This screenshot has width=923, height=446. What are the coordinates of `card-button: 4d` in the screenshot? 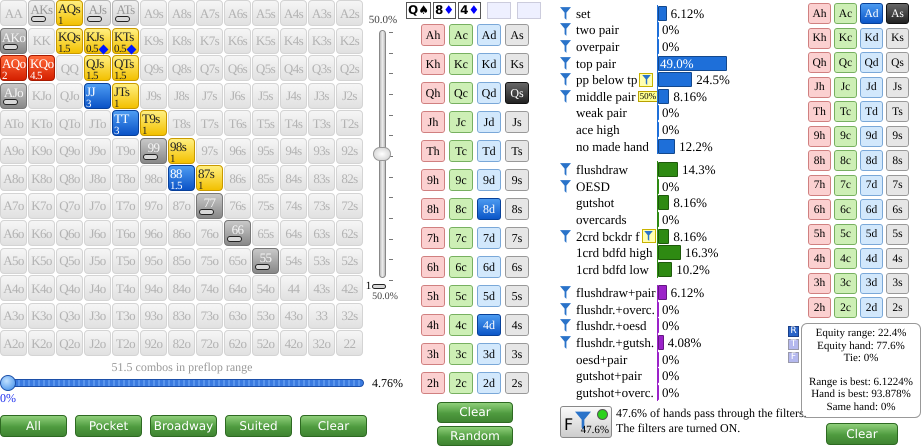 It's located at (489, 325).